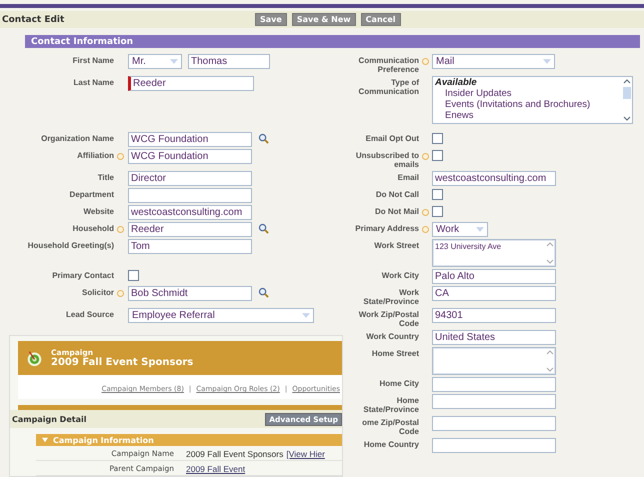  I want to click on field-label: Email Opt Out, so click(392, 138).